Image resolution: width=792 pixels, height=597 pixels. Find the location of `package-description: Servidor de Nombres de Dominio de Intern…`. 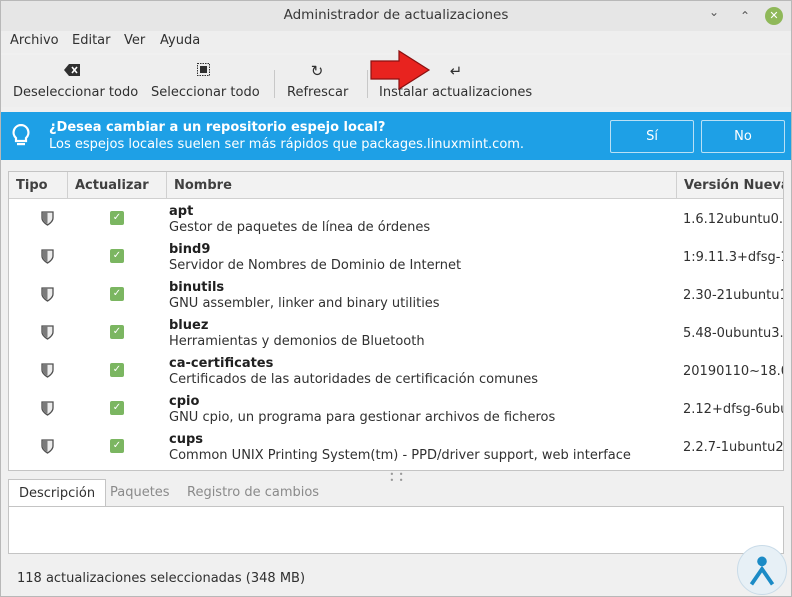

package-description: Servidor de Nombres de Dominio de Intern… is located at coordinates (315, 265).